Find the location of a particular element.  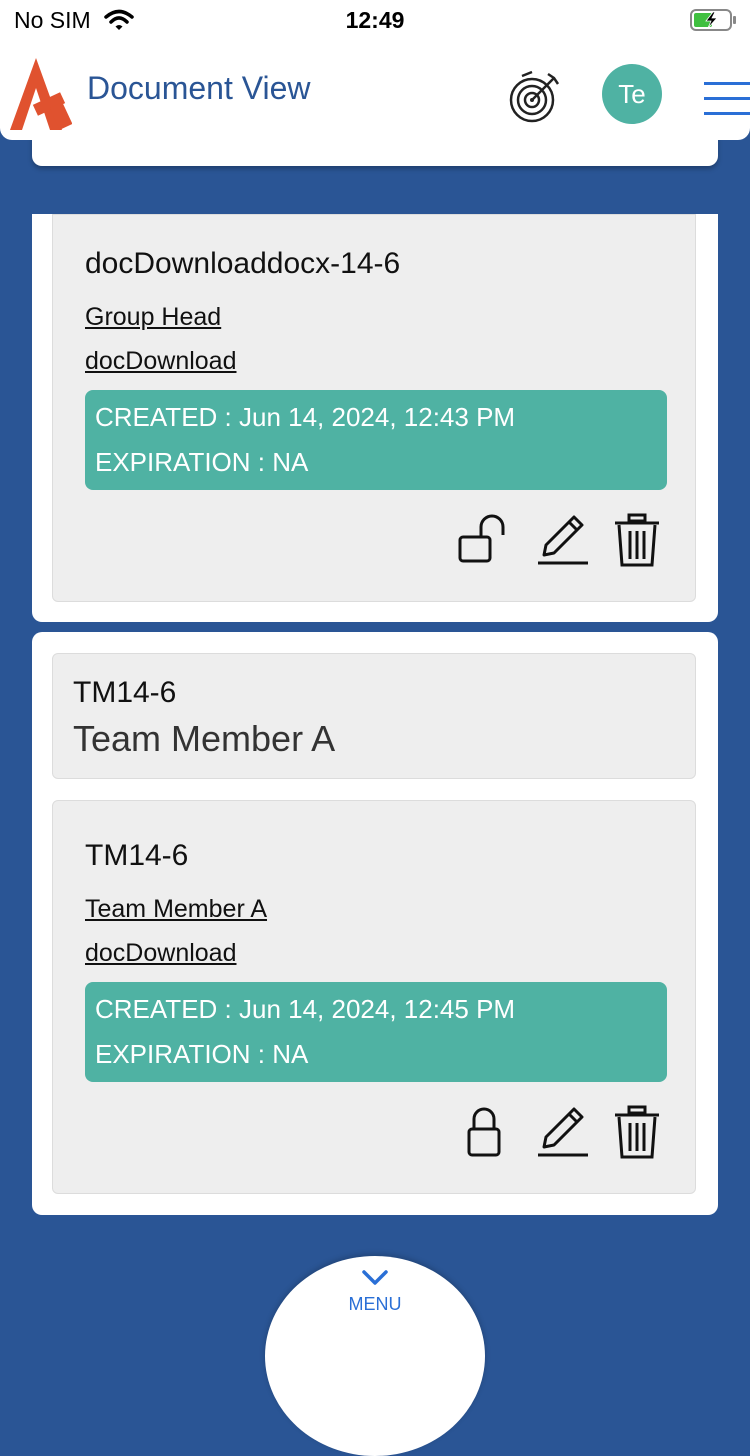

created-date: CREATED : Jun 14, 2024, 12:45 PM is located at coordinates (305, 1009).